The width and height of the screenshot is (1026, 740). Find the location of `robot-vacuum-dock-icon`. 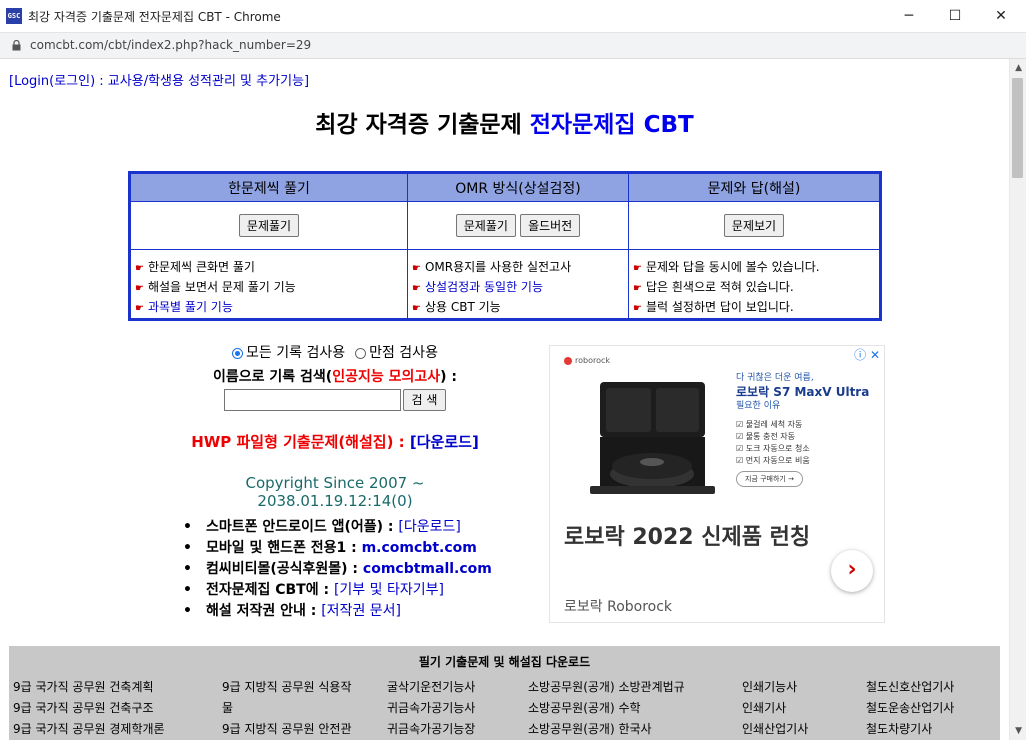

robot-vacuum-dock-icon is located at coordinates (652, 438).